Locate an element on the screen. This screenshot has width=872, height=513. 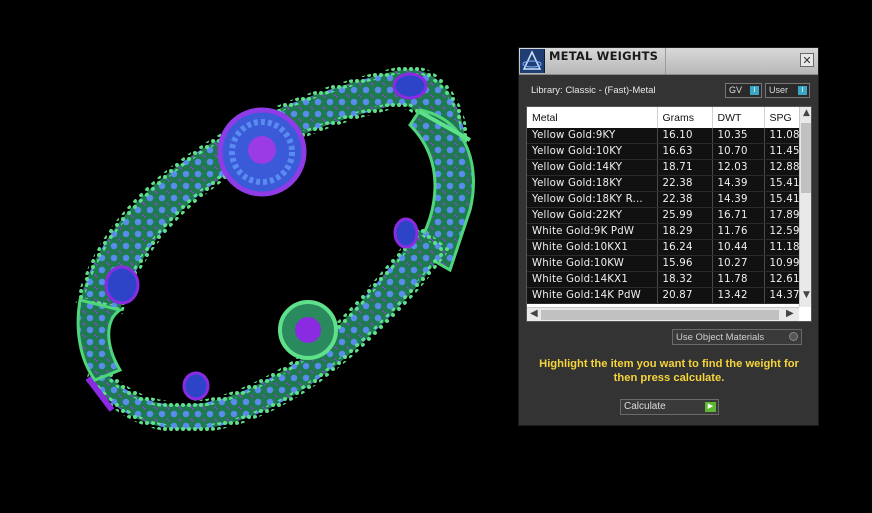
cell-grams: 16.10 is located at coordinates (685, 136).